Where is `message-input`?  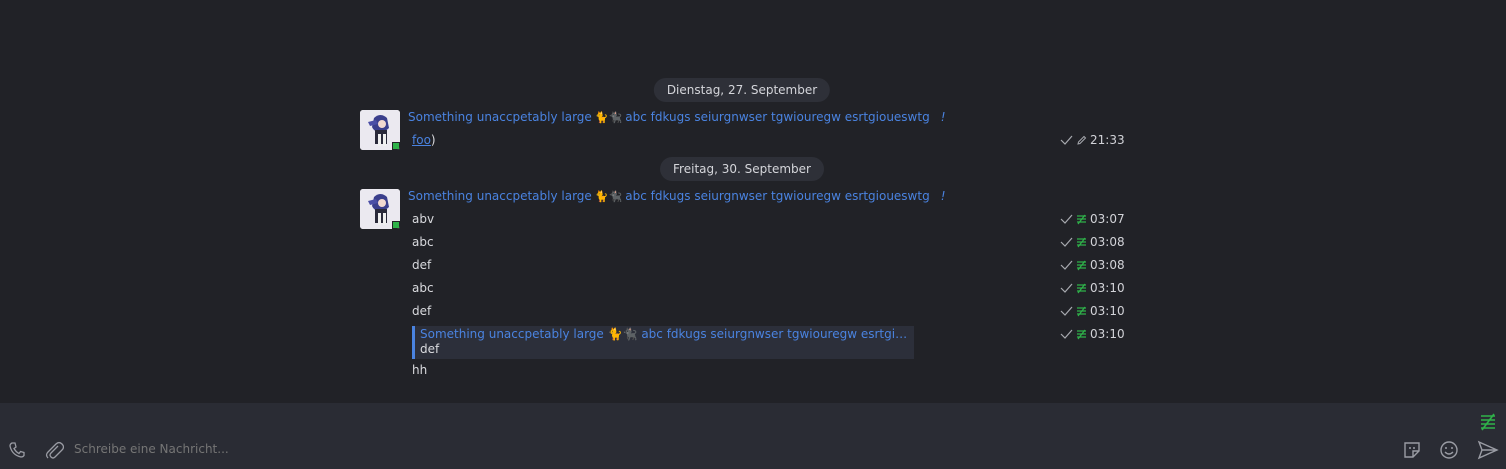
message-input is located at coordinates (724, 449).